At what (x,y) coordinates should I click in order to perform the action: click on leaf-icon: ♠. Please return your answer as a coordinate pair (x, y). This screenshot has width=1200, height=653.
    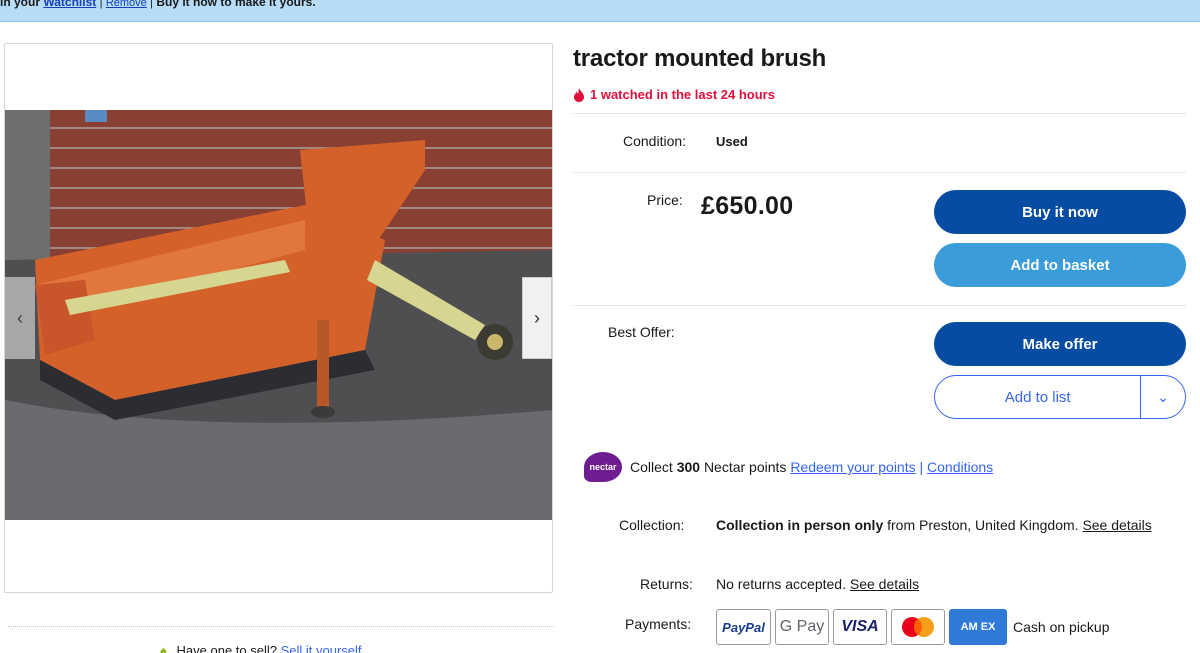
    Looking at the image, I should click on (163, 648).